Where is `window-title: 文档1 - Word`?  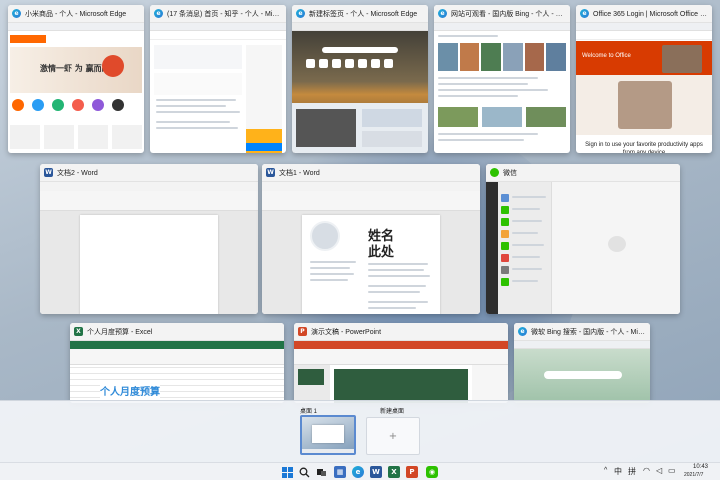 window-title: 文档1 - Word is located at coordinates (299, 173).